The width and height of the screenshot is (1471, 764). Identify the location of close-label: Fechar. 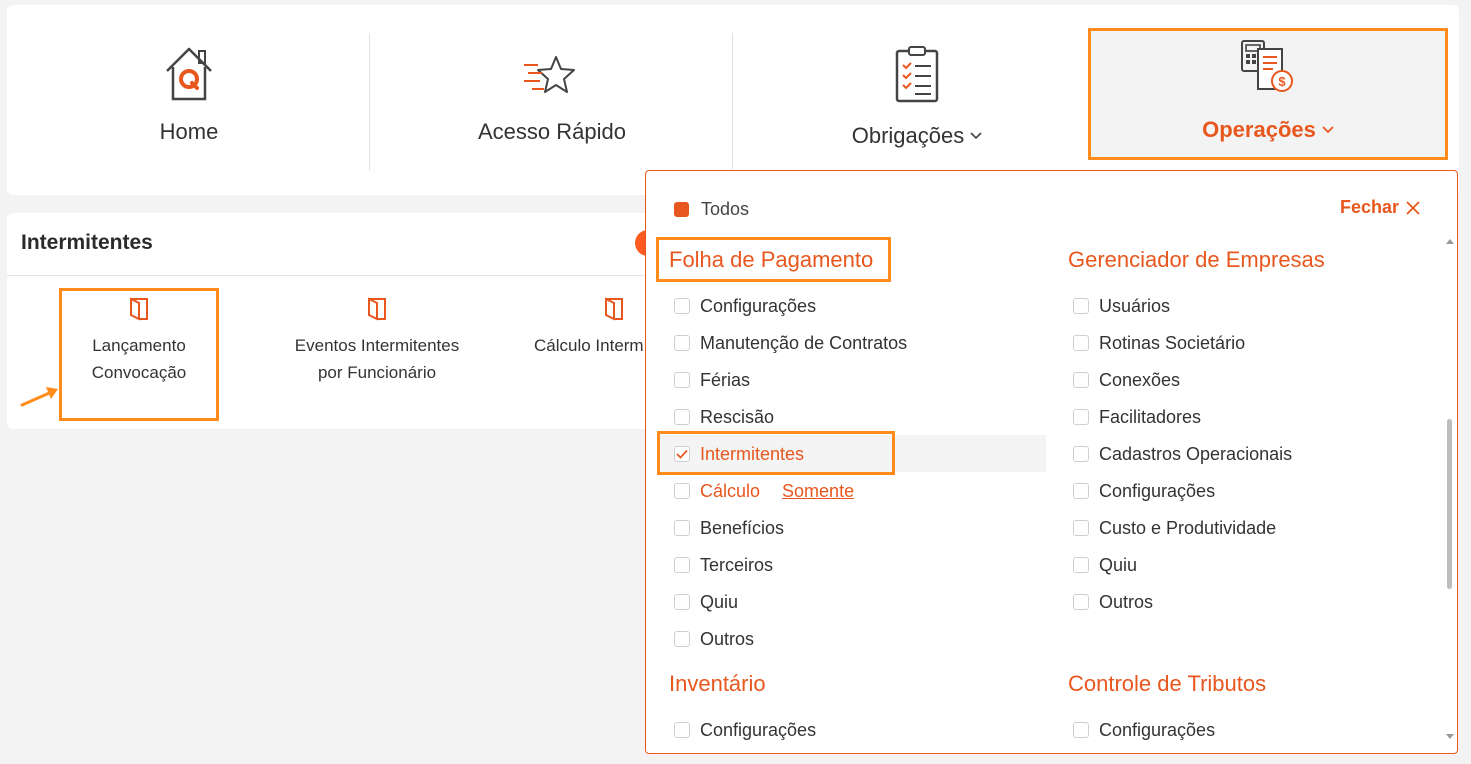
(1369, 207).